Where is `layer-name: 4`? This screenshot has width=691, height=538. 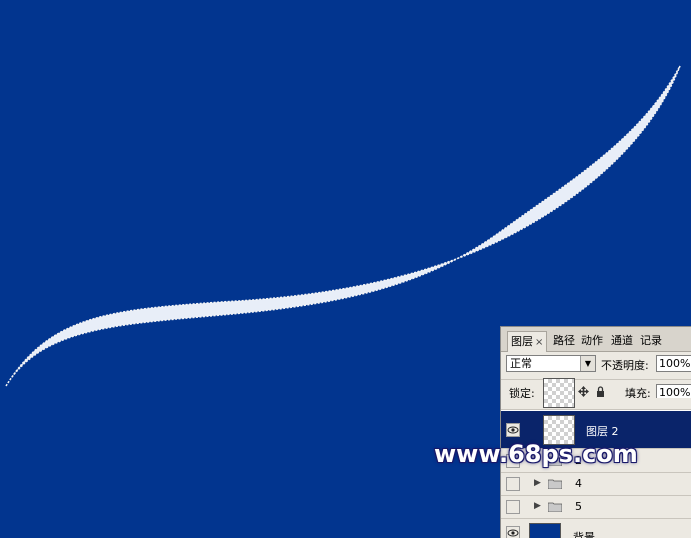
layer-name: 4 is located at coordinates (578, 483).